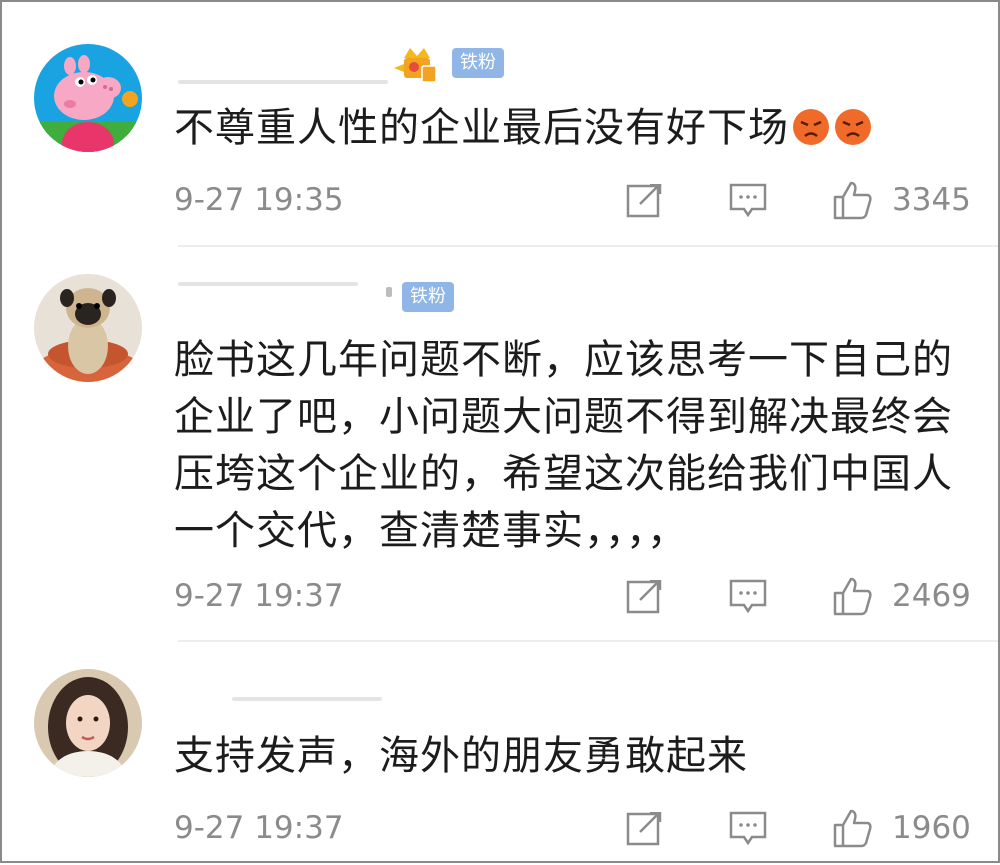 This screenshot has height=865, width=1000. Describe the element at coordinates (389, 292) in the screenshot. I see `username-mark` at that location.